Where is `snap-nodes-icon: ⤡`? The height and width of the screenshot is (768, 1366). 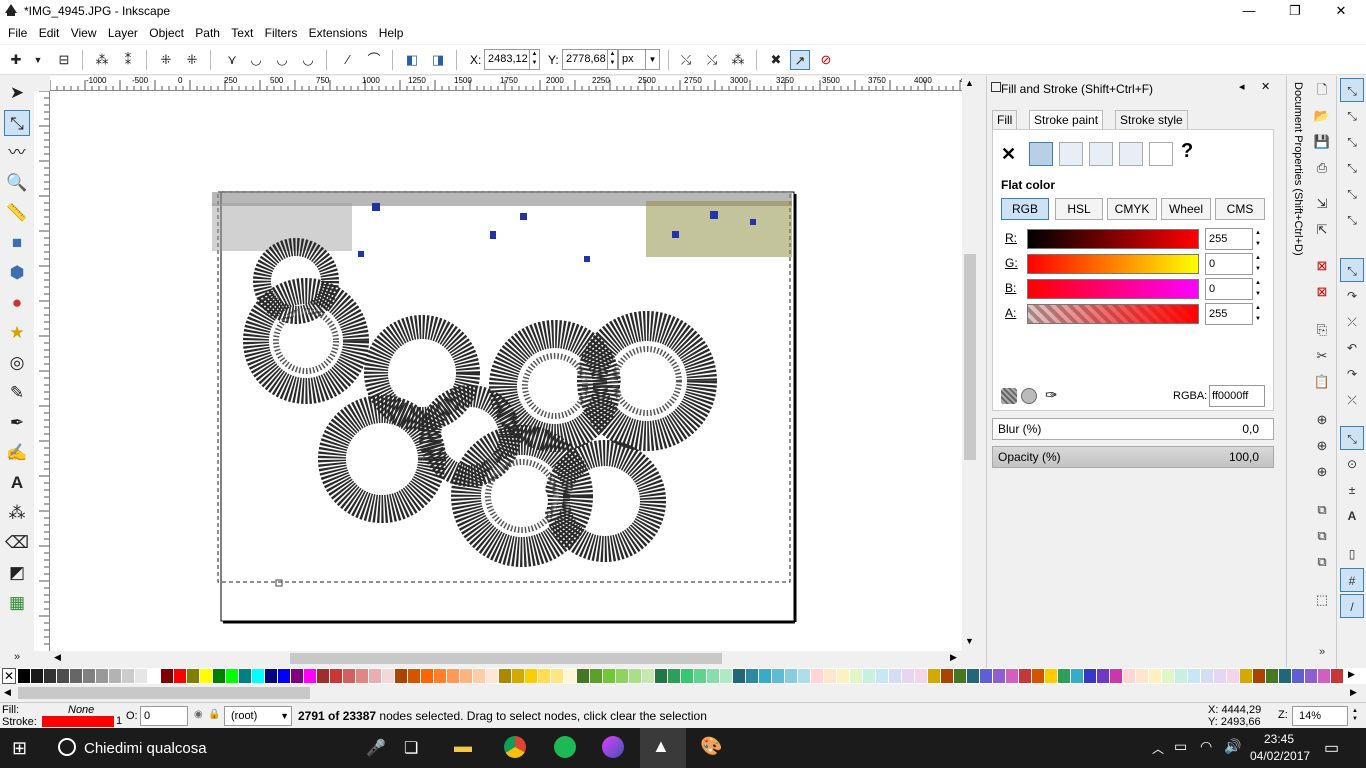 snap-nodes-icon: ⤡ is located at coordinates (1352, 270).